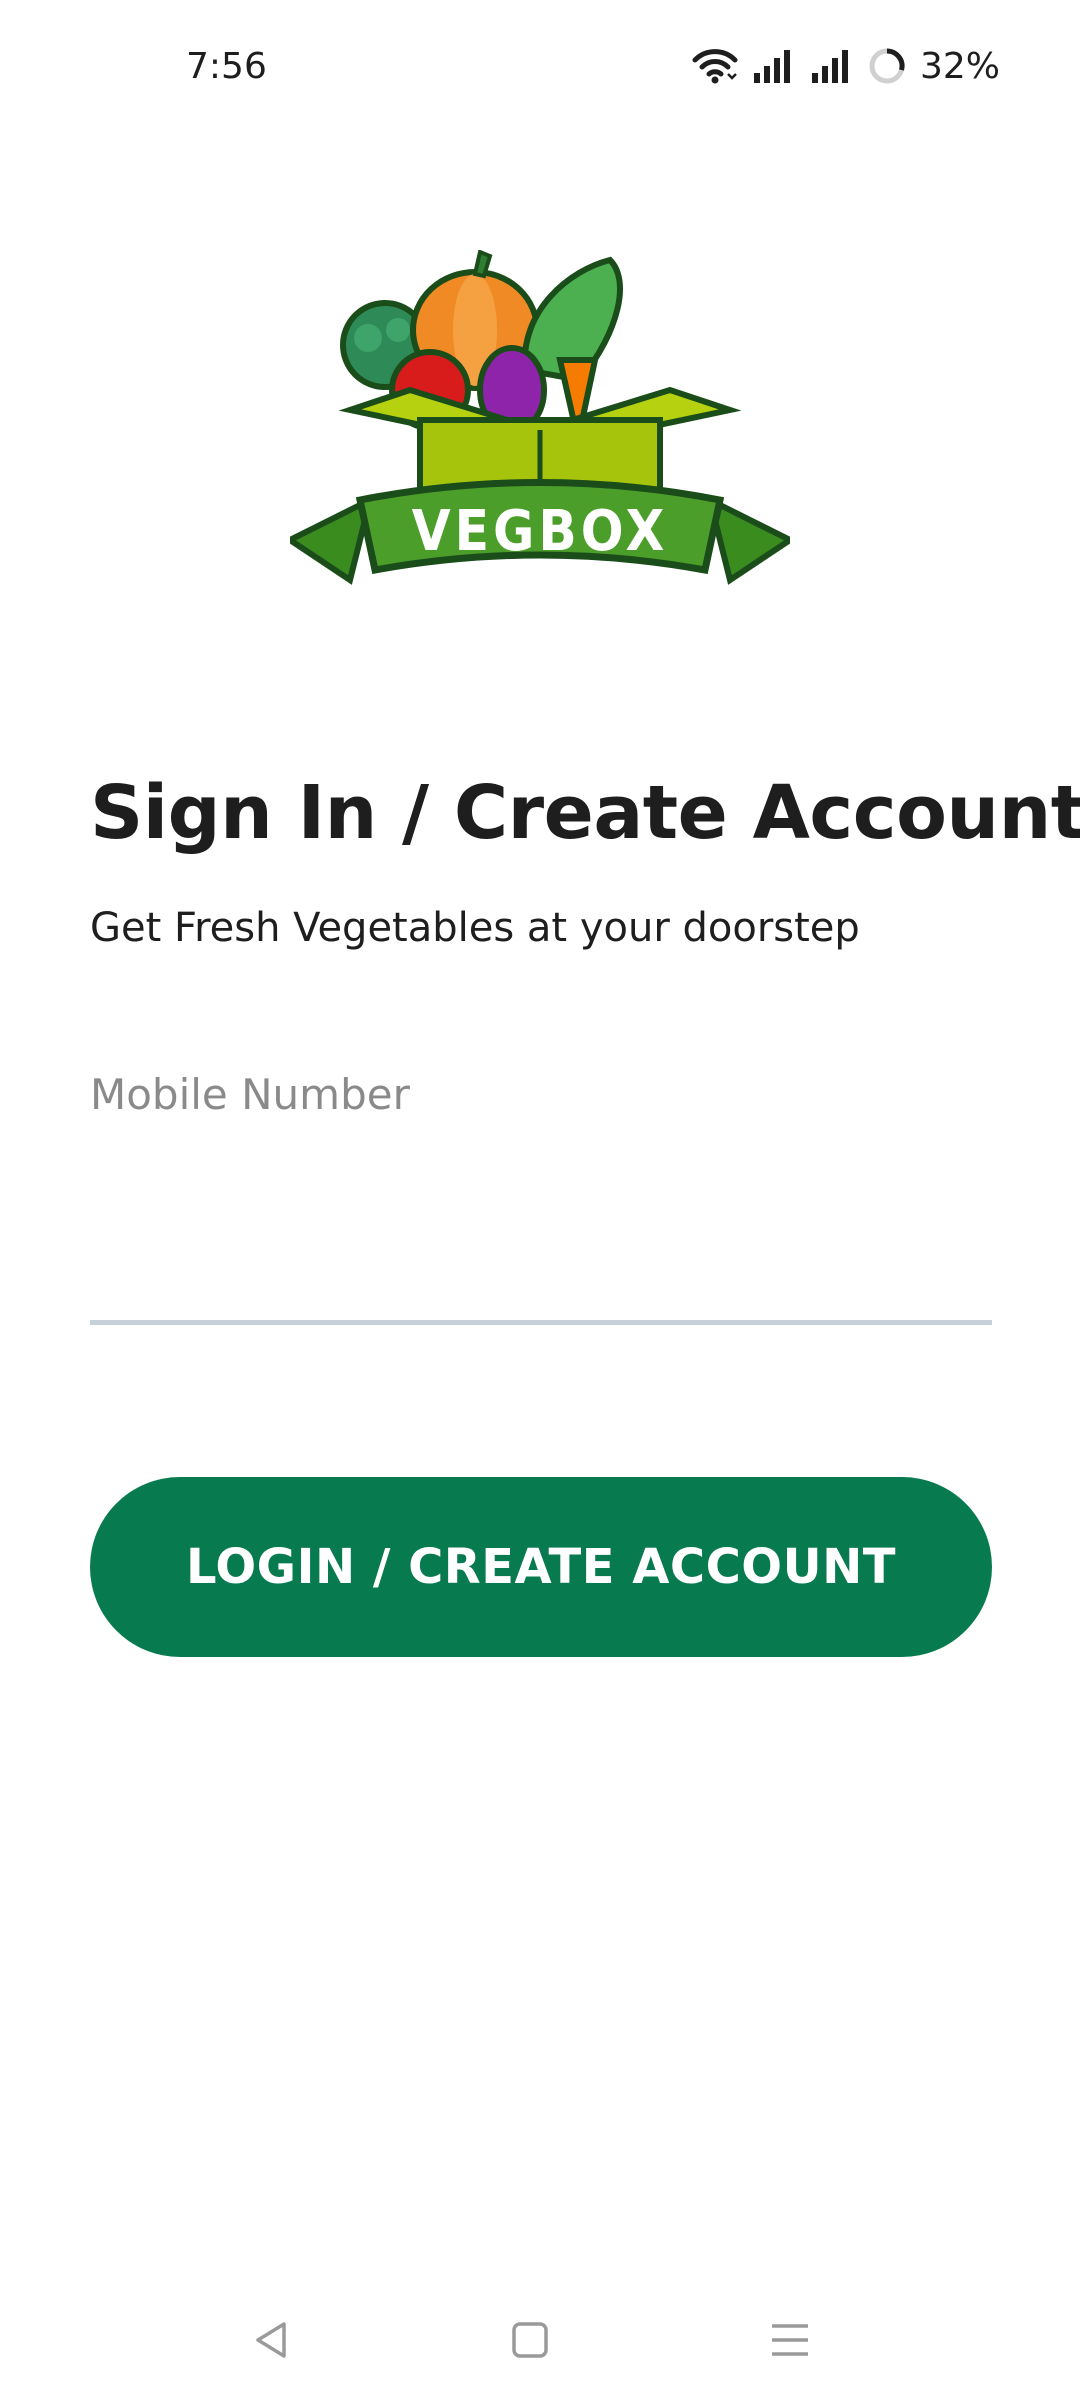 The image size is (1080, 2400). What do you see at coordinates (250, 1094) in the screenshot?
I see `mobile-number-label: Mobile Number` at bounding box center [250, 1094].